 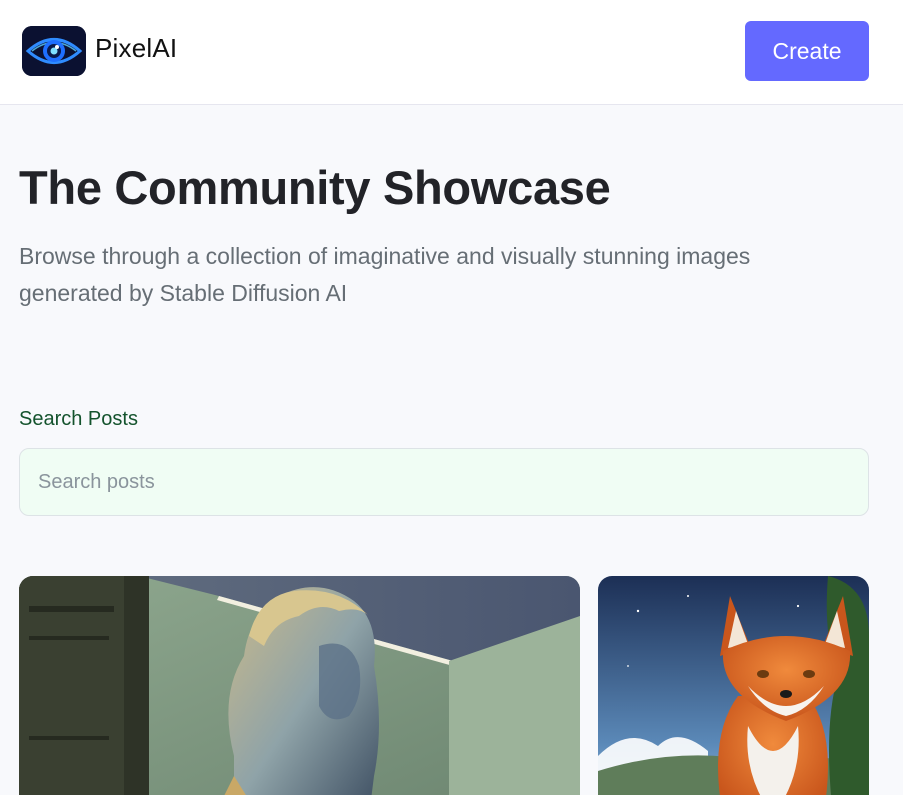 I want to click on brand-name: PixelAI, so click(x=136, y=48).